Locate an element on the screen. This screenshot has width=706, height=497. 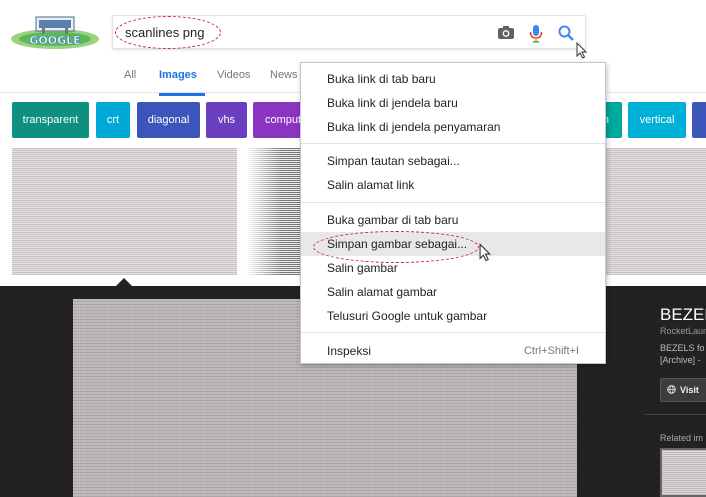
google-doodle-logo: GOOGLE is located at coordinates (55, 32).